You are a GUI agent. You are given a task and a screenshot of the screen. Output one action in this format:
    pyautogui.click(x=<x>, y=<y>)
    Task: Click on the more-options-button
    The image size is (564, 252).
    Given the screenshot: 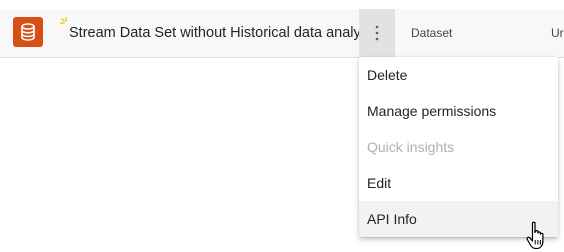 What is the action you would take?
    pyautogui.click(x=377, y=33)
    